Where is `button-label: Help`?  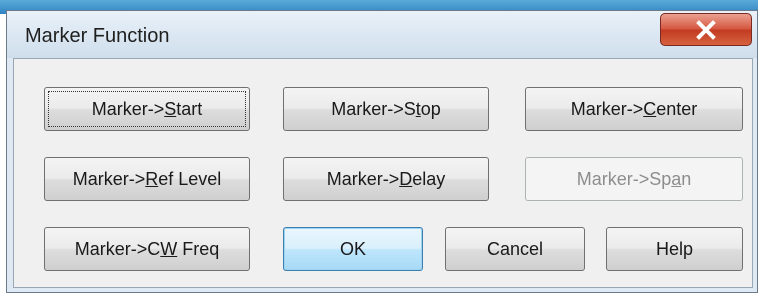 button-label: Help is located at coordinates (674, 248).